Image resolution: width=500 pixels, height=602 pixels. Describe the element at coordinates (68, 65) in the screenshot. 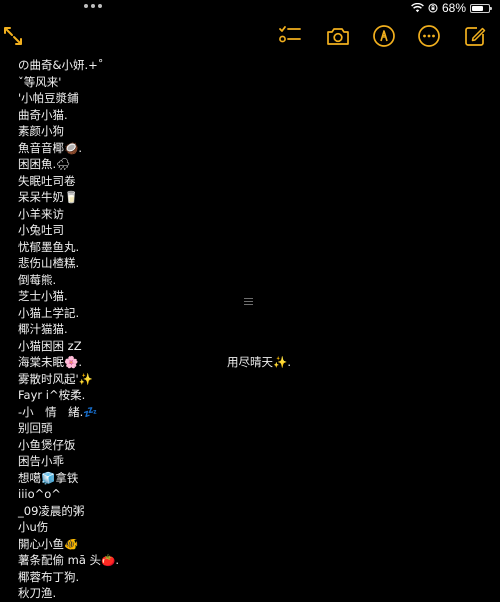

I see `note-line: の曲奇&小妍.+˚` at that location.